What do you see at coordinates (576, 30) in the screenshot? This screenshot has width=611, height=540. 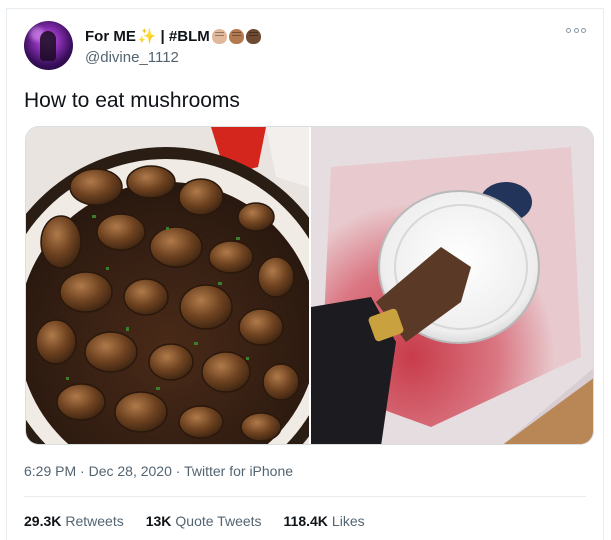 I see `more-options-icon` at bounding box center [576, 30].